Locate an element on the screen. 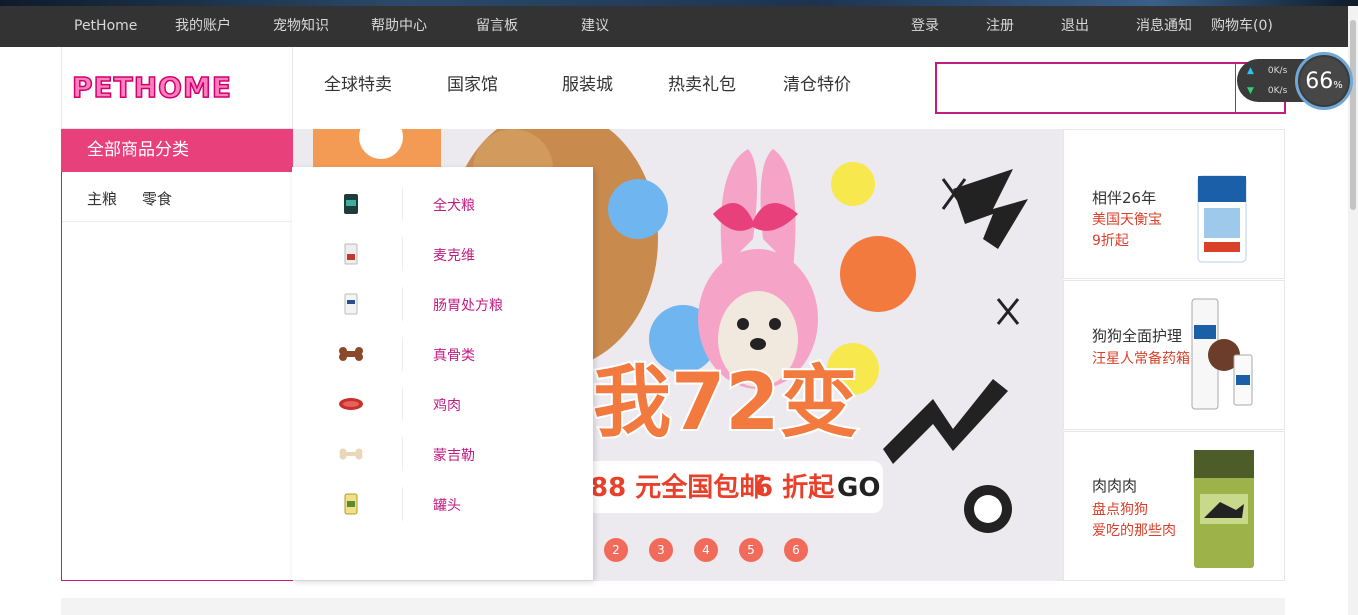  my-account-link: 我的账户 is located at coordinates (203, 26).